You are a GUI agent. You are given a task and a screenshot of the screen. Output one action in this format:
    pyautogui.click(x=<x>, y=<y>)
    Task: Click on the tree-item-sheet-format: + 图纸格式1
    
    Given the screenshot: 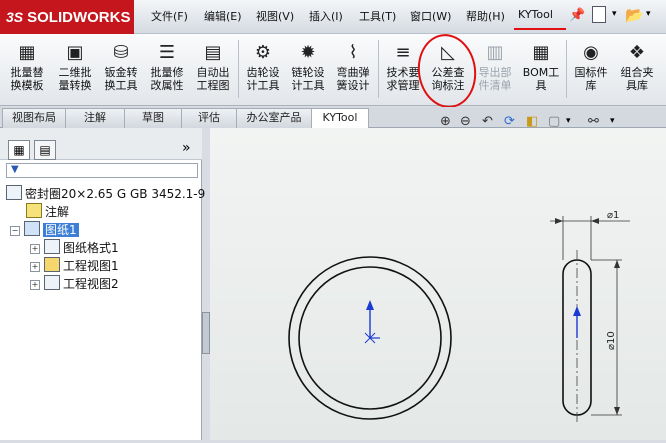 What is the action you would take?
    pyautogui.click(x=74, y=247)
    